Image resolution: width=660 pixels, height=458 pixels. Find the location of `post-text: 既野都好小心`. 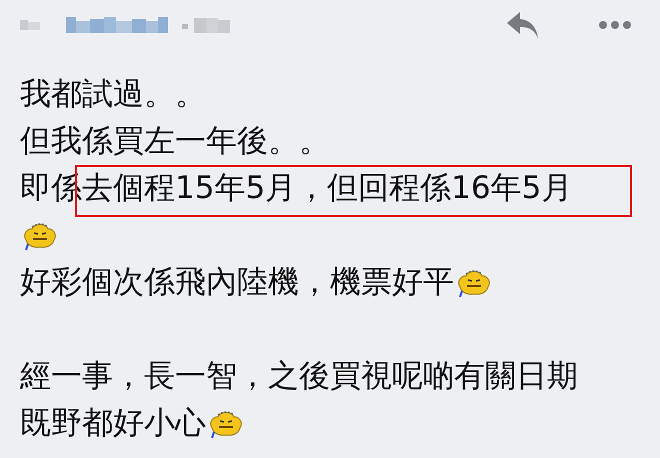

post-text: 既野都好小心 is located at coordinates (113, 423).